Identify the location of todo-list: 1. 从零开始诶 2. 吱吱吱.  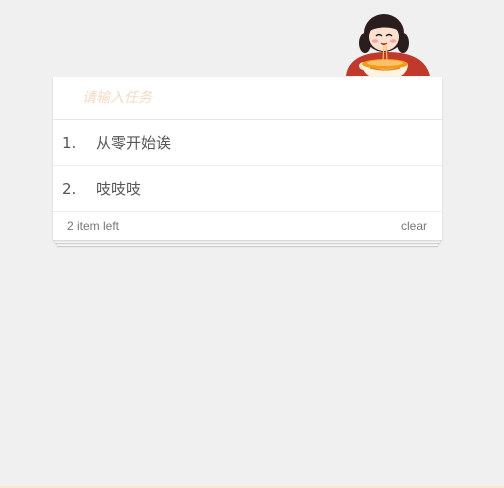
(247, 166).